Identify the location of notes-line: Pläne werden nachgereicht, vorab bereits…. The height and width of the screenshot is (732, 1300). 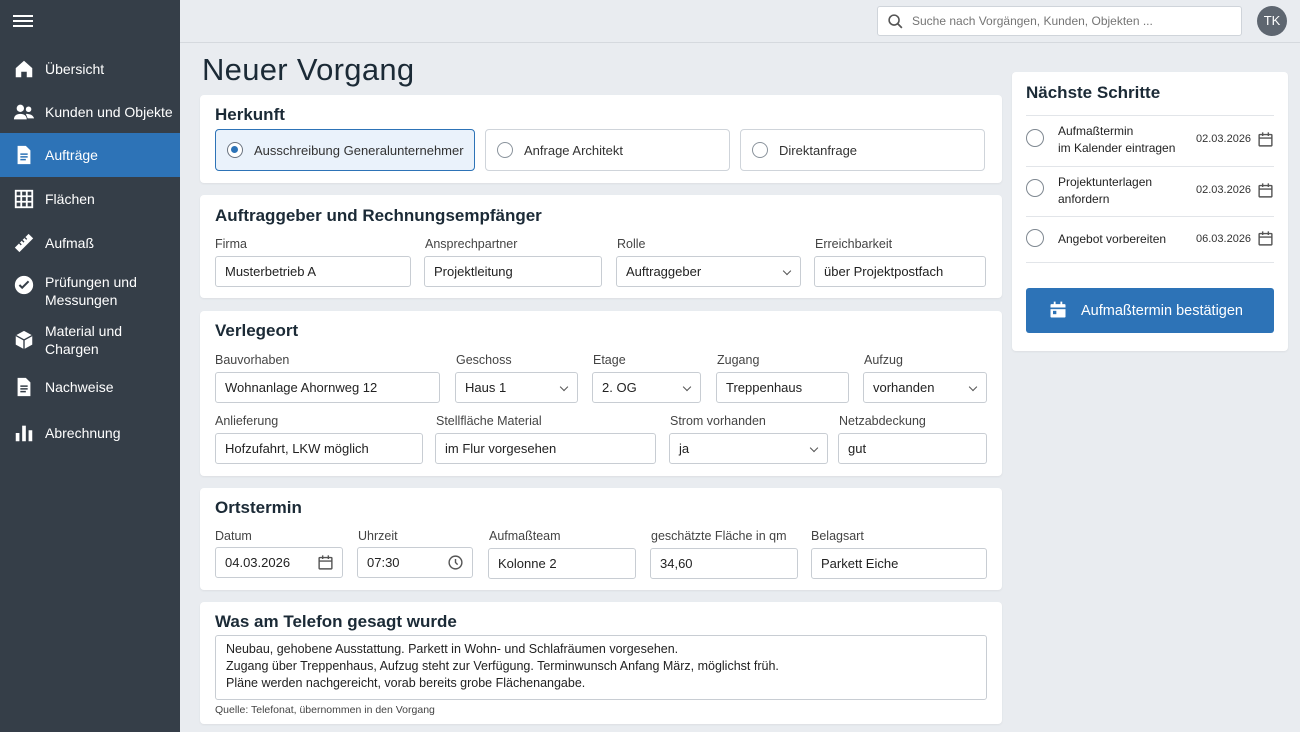
(406, 683).